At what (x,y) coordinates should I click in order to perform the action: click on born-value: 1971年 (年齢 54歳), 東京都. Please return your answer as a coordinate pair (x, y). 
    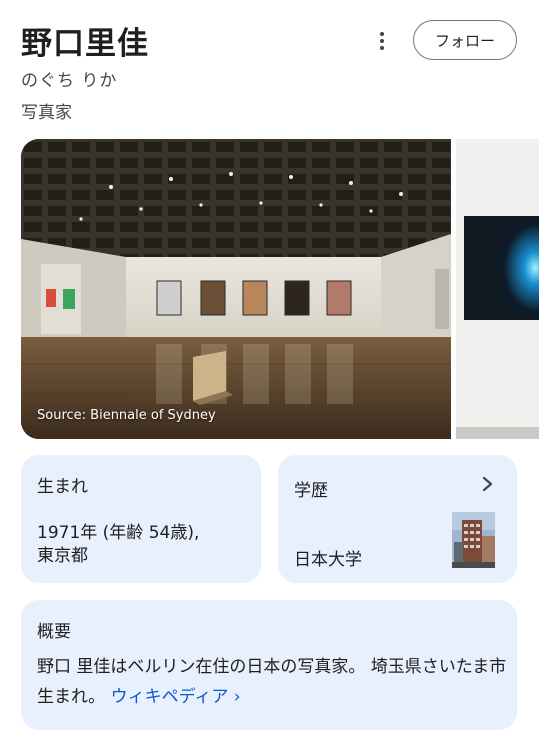
    Looking at the image, I should click on (118, 544).